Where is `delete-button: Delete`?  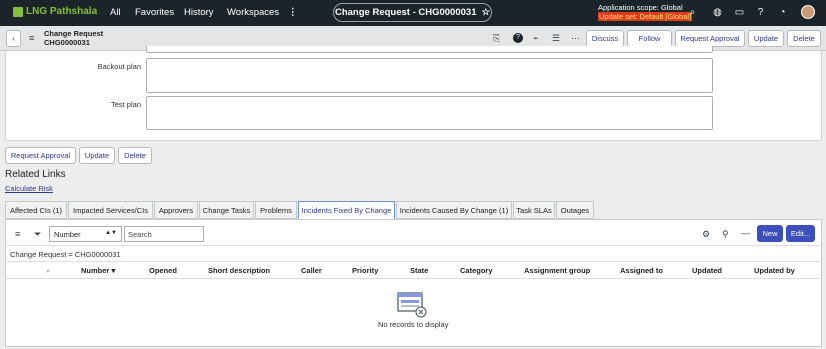
delete-button: Delete is located at coordinates (804, 38).